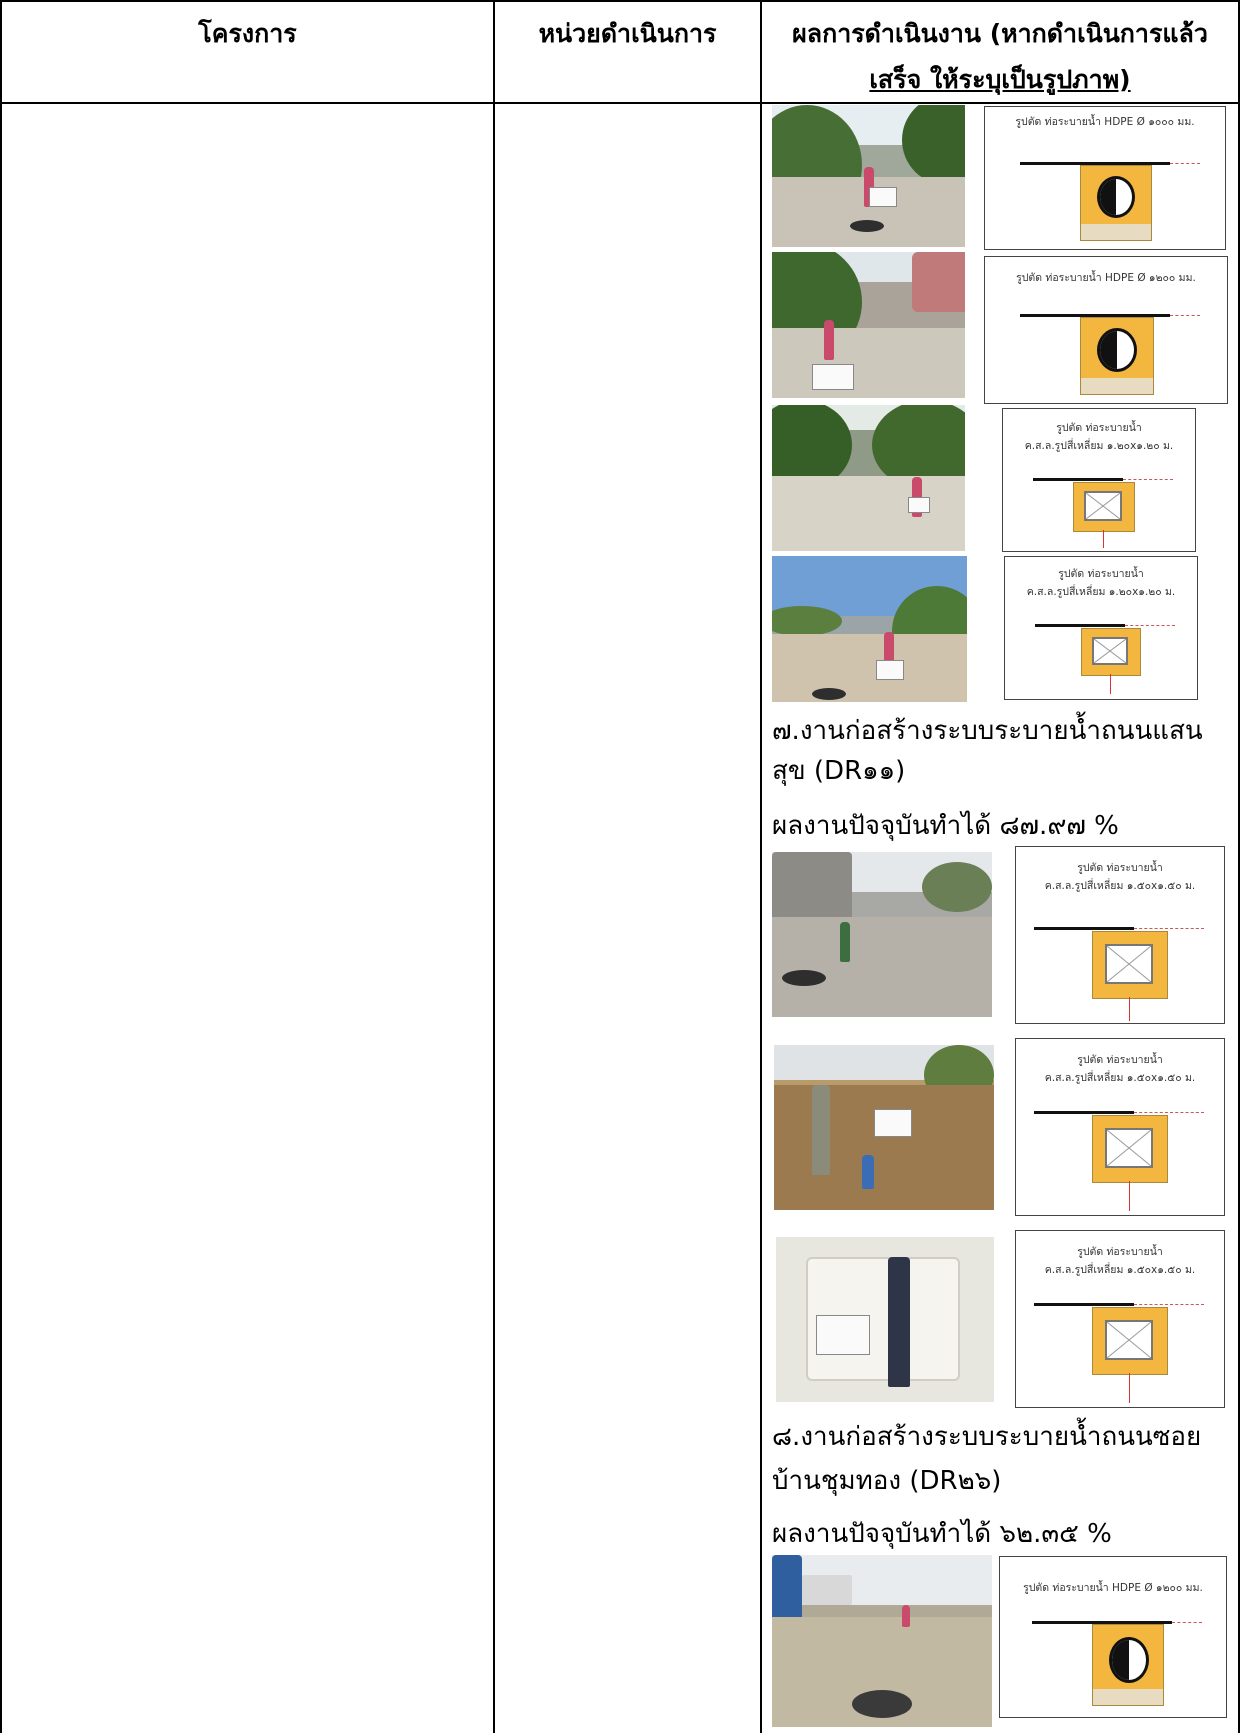 This screenshot has height=1733, width=1240. I want to click on item7-progress: ผลงานปัจจุบันทำได้ ๘๗.๙๗ %, so click(945, 826).